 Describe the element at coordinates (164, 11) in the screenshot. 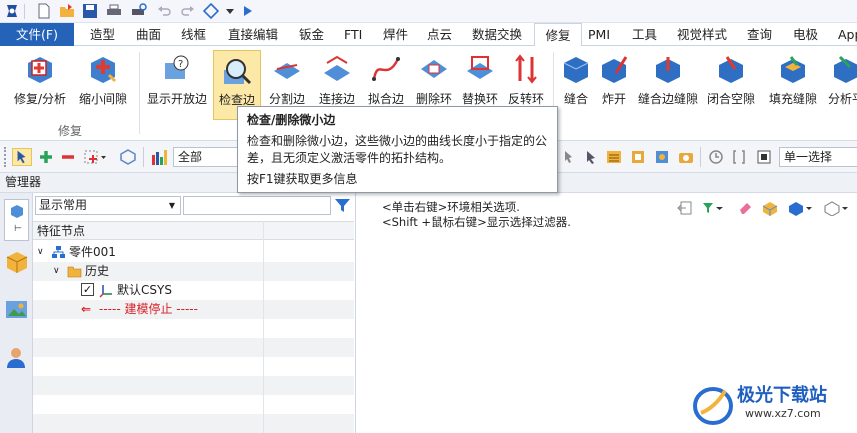

I see `undo-icon` at that location.